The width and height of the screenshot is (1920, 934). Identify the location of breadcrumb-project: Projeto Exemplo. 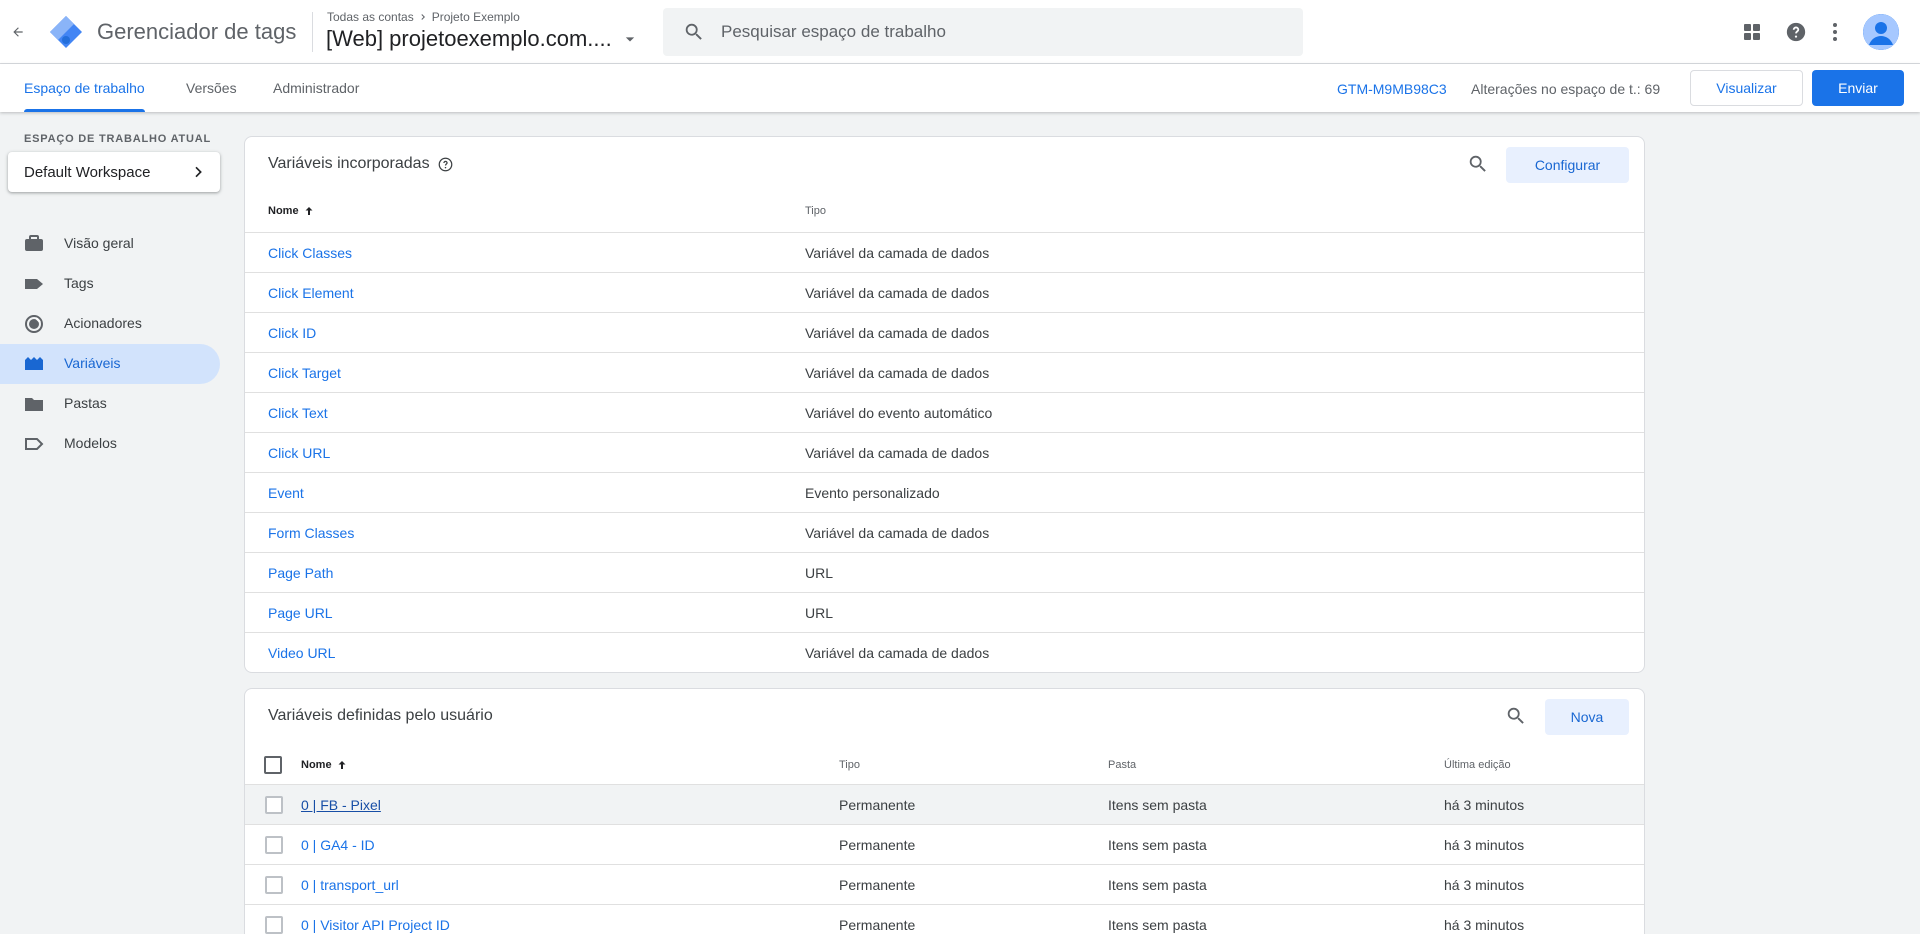
(476, 17).